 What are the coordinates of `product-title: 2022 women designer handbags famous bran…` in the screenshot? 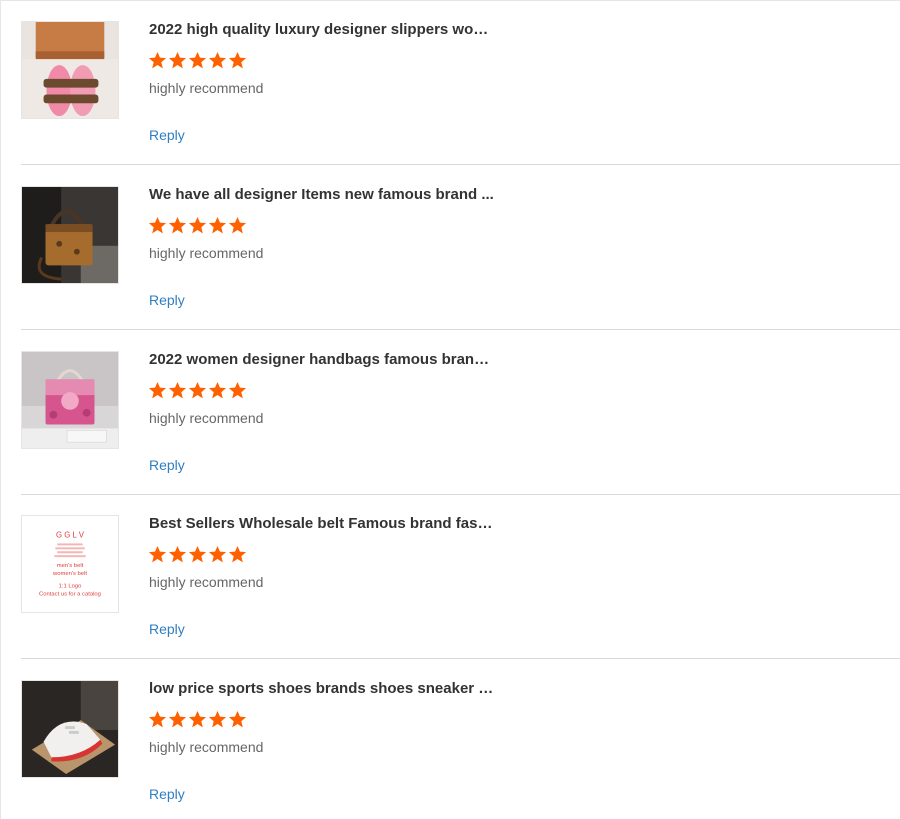 It's located at (321, 360).